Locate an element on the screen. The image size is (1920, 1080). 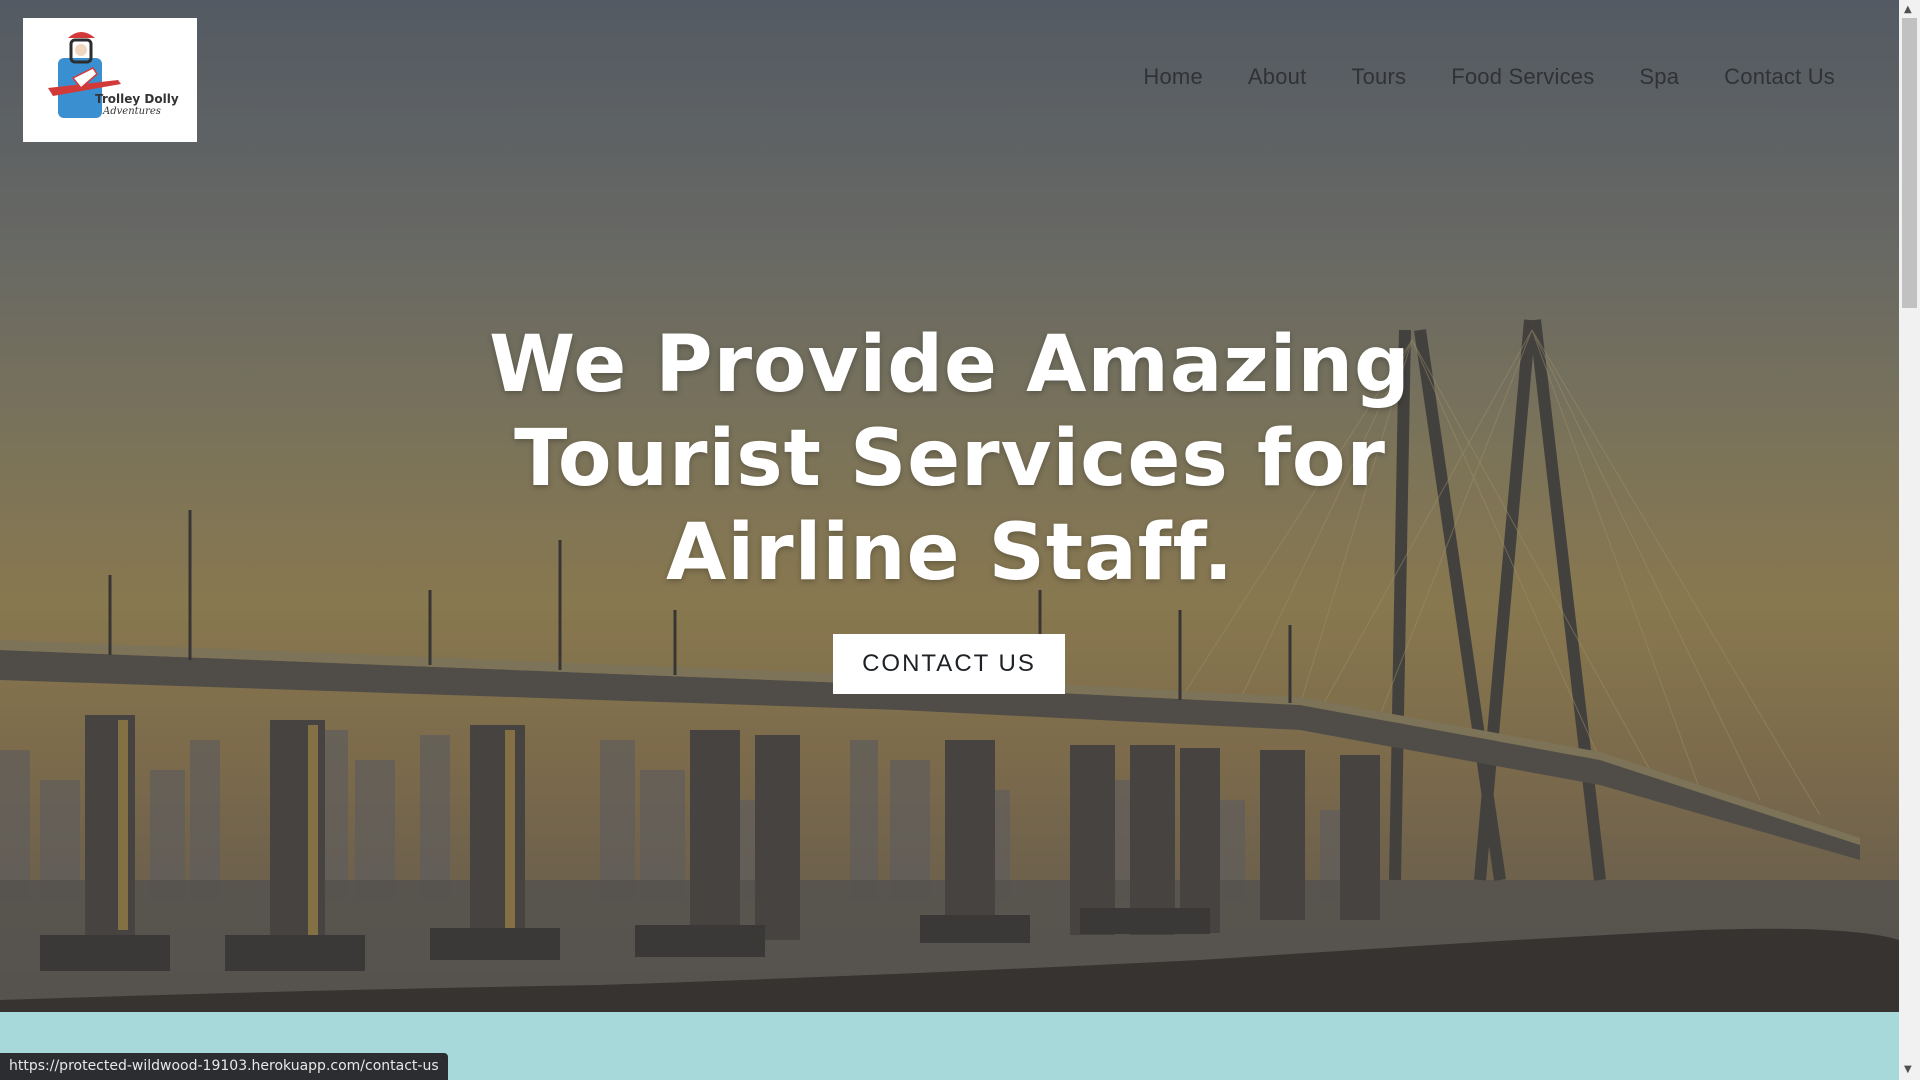
nav-link-home: Home is located at coordinates (1173, 77).